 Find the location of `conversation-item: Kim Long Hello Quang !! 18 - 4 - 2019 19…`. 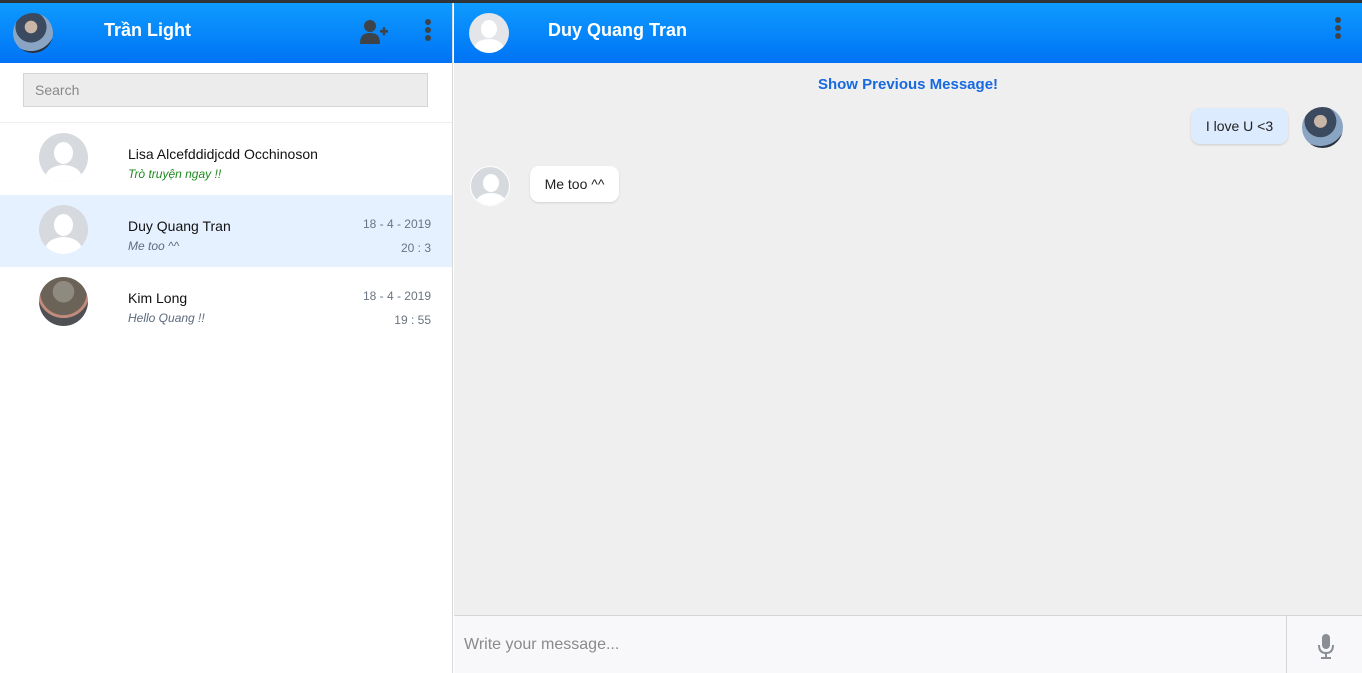

conversation-item: Kim Long Hello Quang !! 18 - 4 - 2019 19… is located at coordinates (226, 303).